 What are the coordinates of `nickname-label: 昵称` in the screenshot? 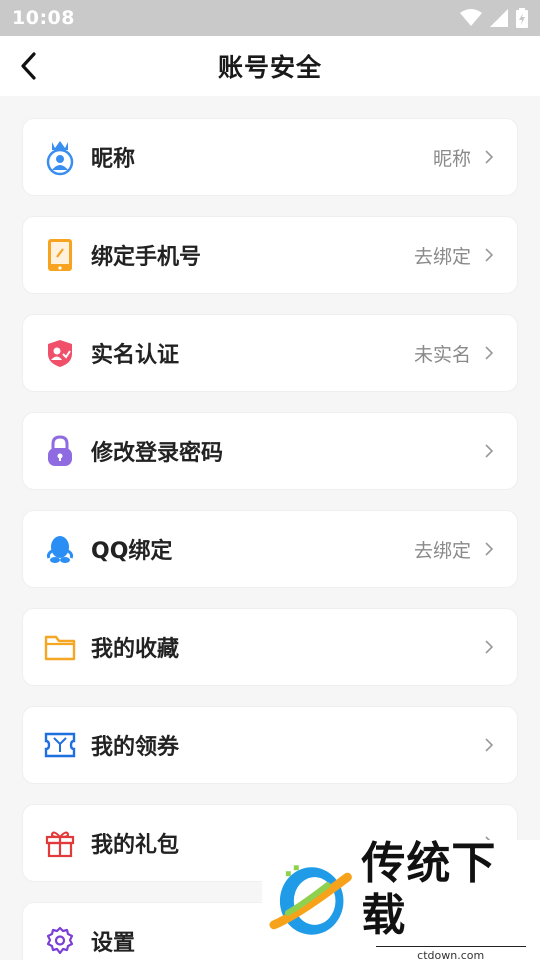 It's located at (113, 159).